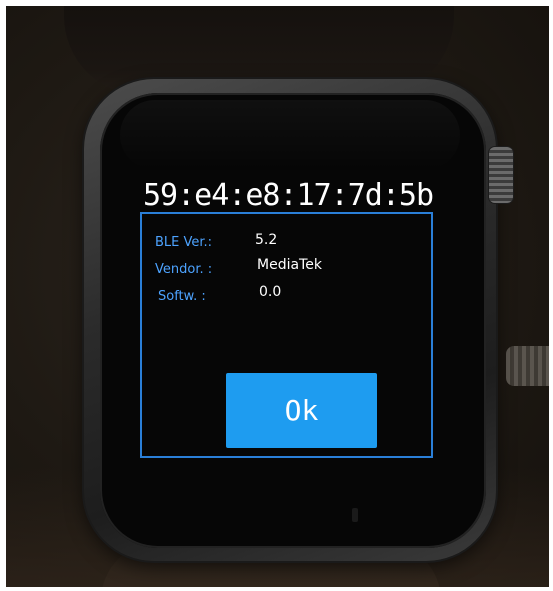 Image resolution: width=553 pixels, height=591 pixels. Describe the element at coordinates (301, 410) in the screenshot. I see `ok-button: Ok` at that location.